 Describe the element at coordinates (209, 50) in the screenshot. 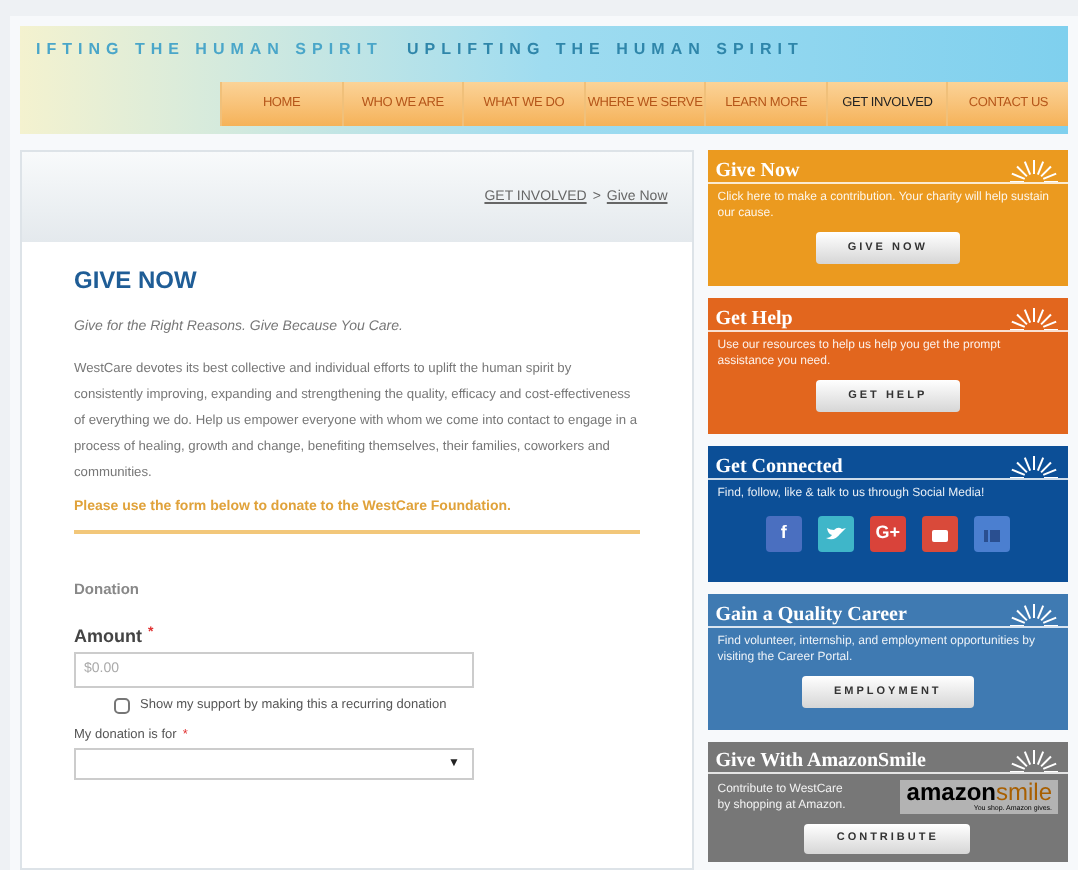

I see `tagline-text: IFTING THE HUMAN SPIRIT` at that location.